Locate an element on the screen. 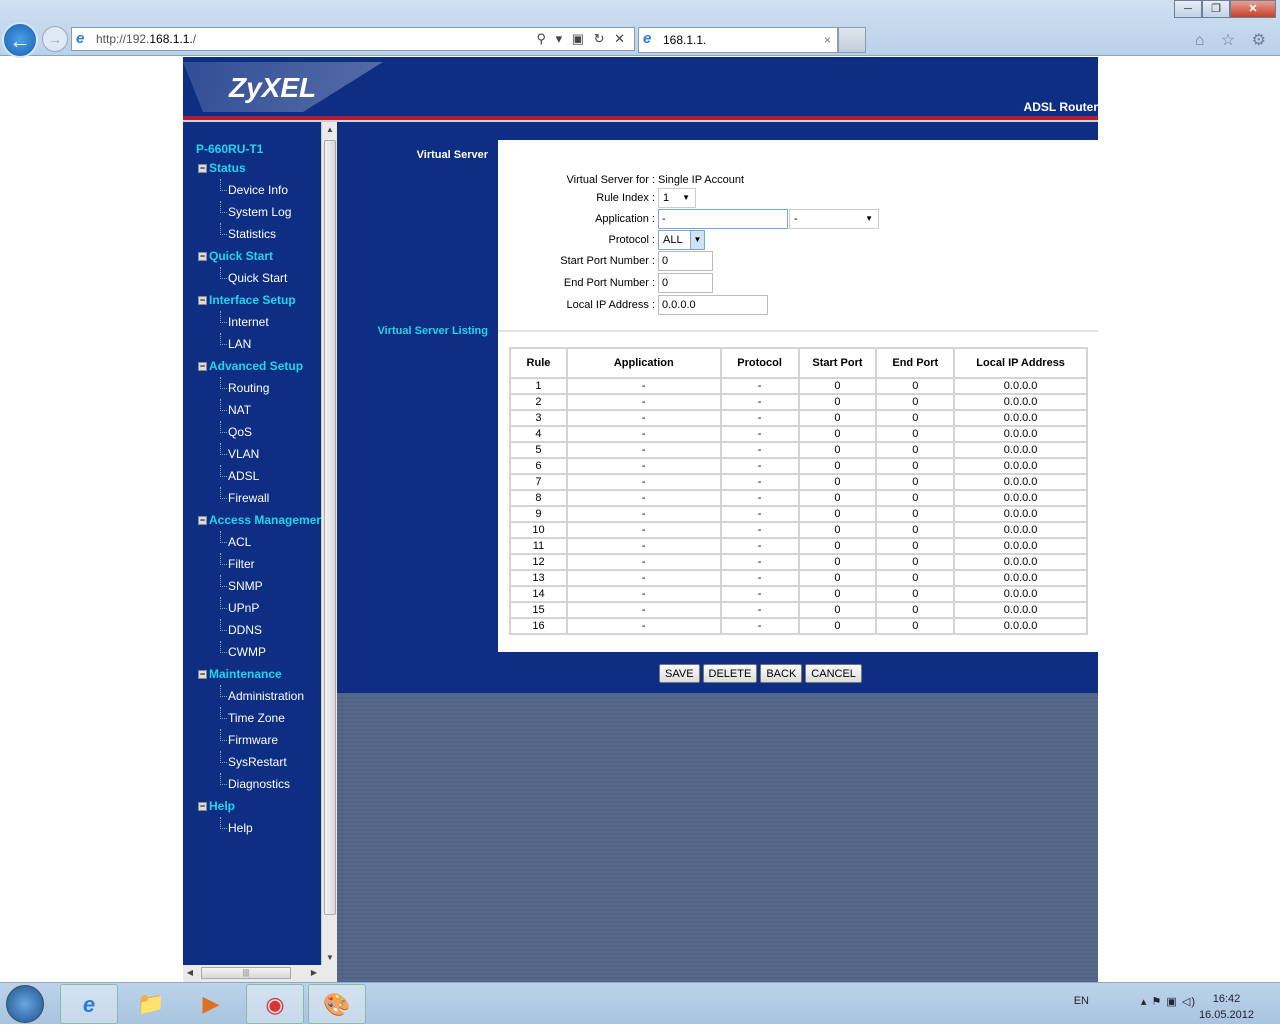 The image size is (1280, 1025). section-title-listing: Virtual Server Listing is located at coordinates (432, 331).